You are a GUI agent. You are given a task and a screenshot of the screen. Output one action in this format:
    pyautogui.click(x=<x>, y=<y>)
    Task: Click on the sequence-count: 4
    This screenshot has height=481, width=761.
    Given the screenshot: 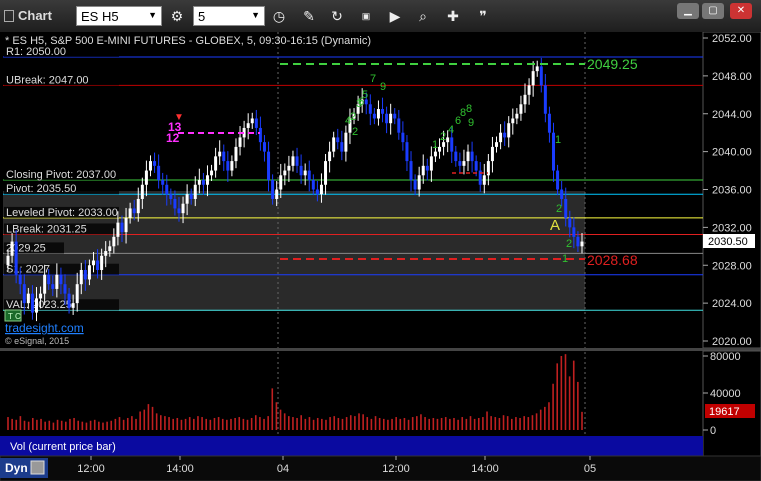 What is the action you would take?
    pyautogui.click(x=451, y=130)
    